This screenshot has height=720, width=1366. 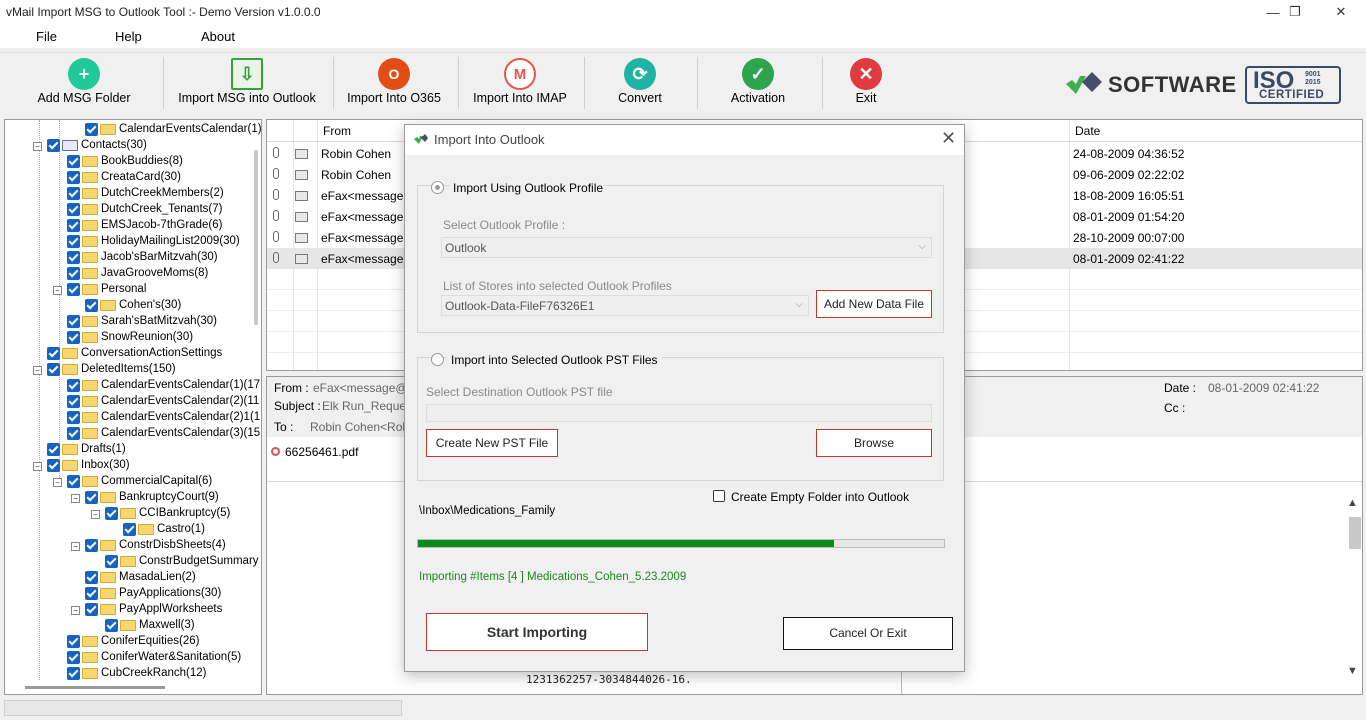 I want to click on add-new-data-file-button: Add New Data File, so click(x=874, y=304).